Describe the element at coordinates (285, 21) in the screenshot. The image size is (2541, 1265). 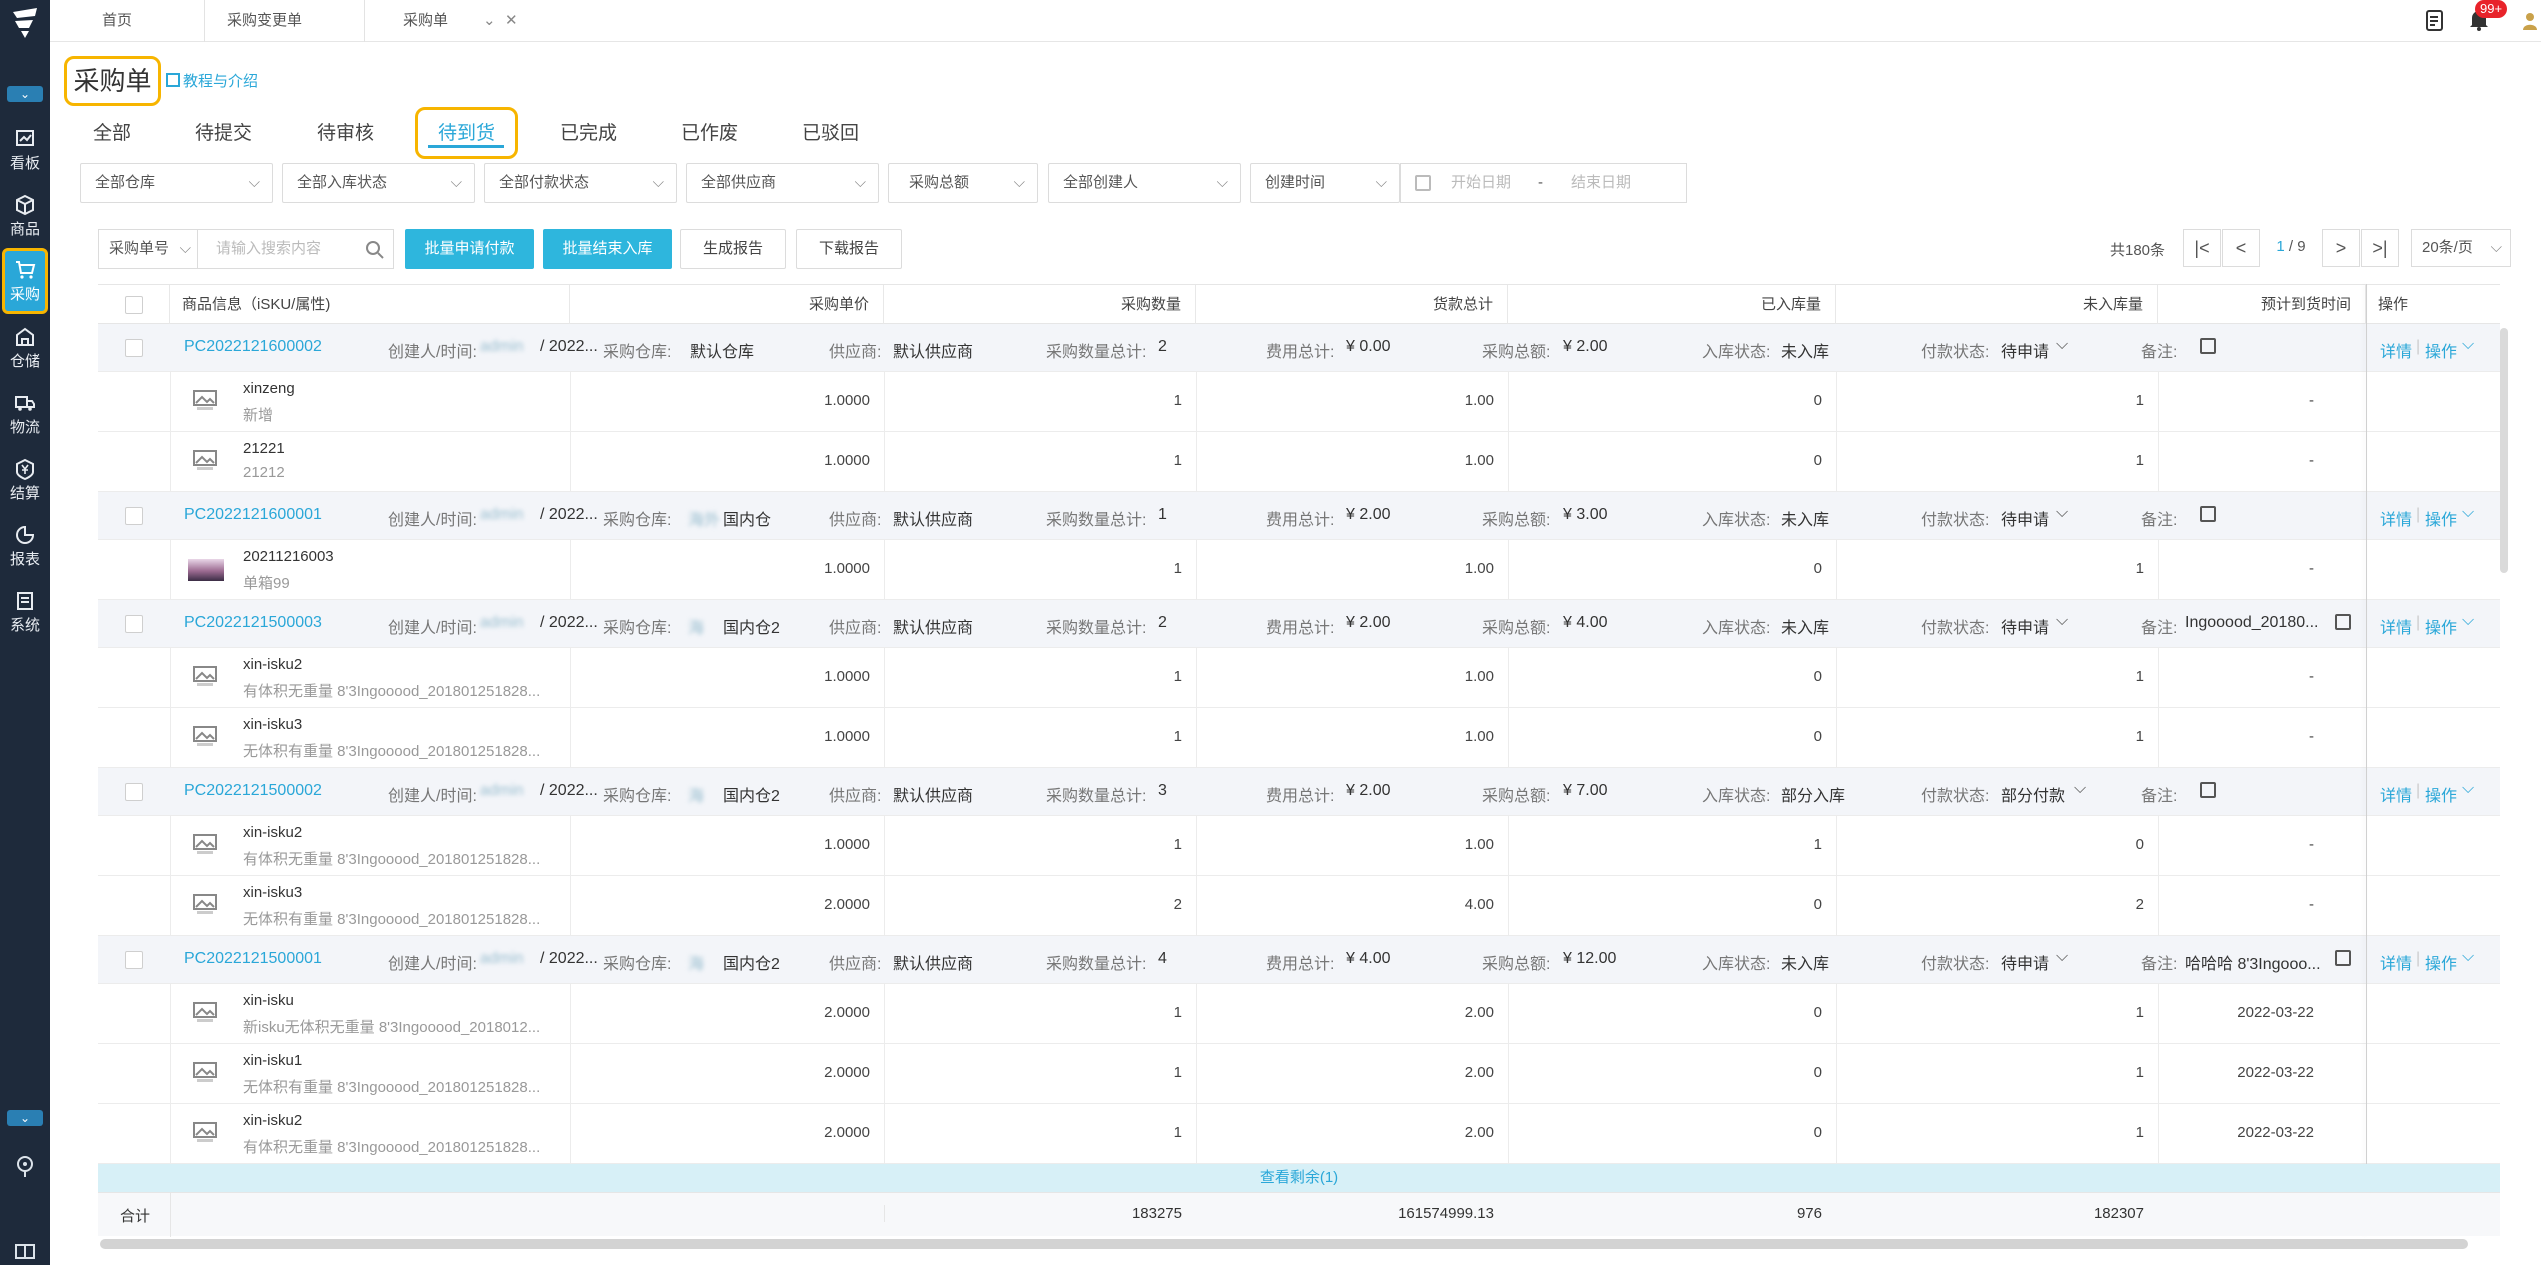
I see `tab-purchase-change: 采购变更单` at that location.